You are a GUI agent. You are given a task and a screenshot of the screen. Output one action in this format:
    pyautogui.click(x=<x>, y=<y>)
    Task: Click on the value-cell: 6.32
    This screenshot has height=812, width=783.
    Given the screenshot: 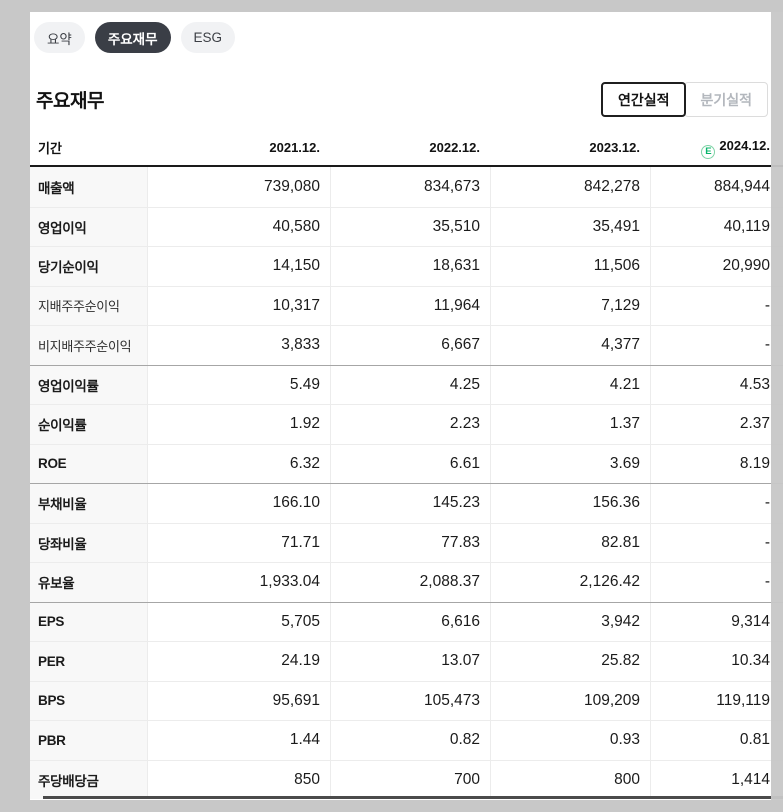 What is the action you would take?
    pyautogui.click(x=238, y=463)
    